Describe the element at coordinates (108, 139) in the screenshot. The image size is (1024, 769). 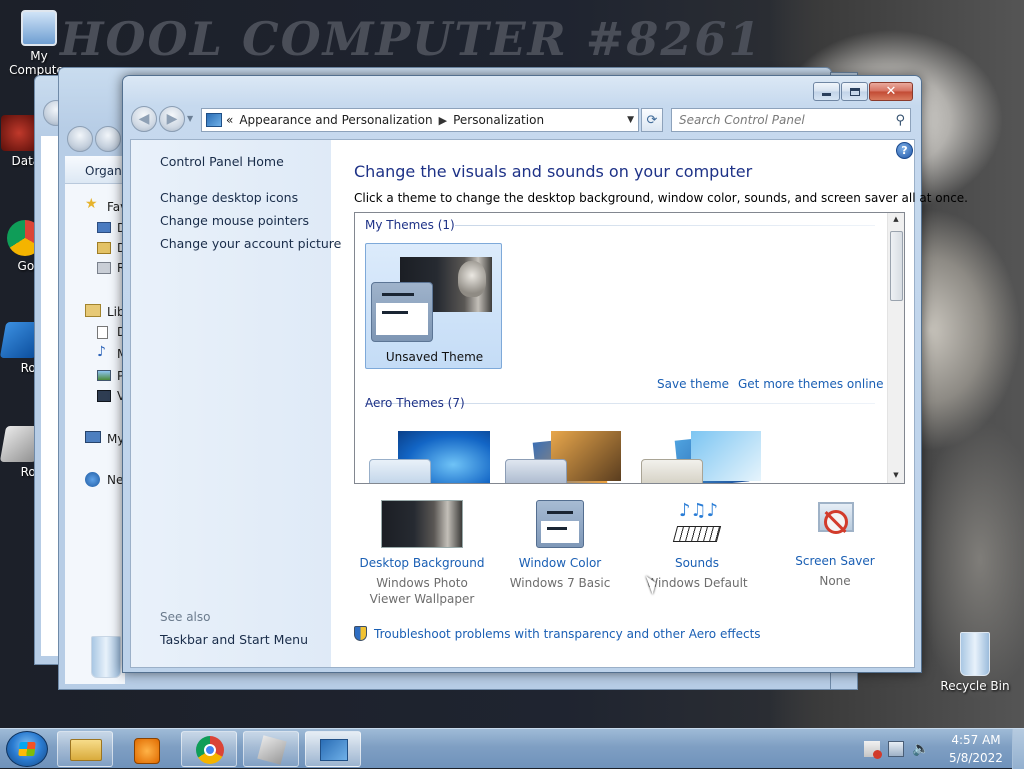
I see `forward-button` at that location.